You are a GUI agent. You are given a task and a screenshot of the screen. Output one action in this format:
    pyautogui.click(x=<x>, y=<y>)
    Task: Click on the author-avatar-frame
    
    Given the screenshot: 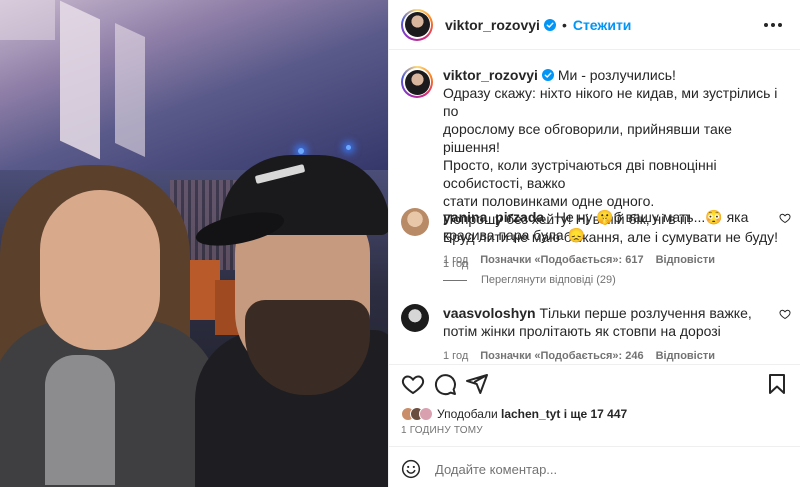 What is the action you would take?
    pyautogui.click(x=417, y=24)
    